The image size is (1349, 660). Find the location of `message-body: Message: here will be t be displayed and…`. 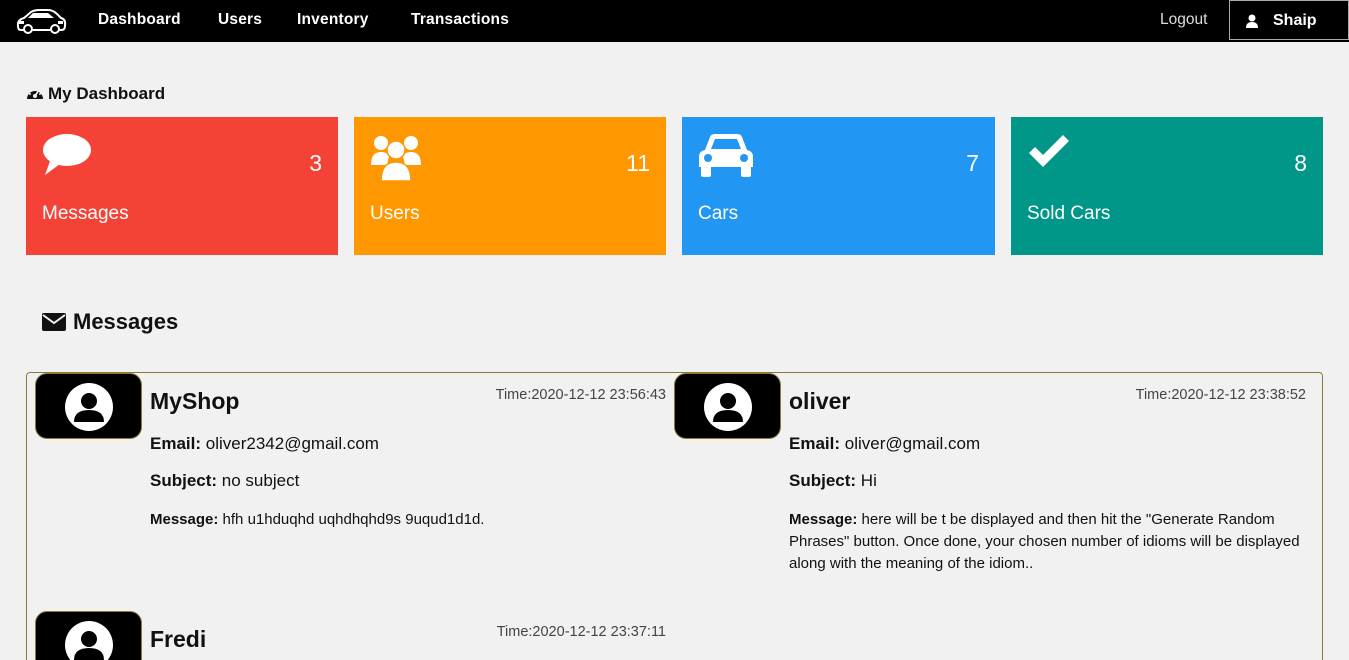

message-body: Message: here will be t be displayed and… is located at coordinates (1044, 541).